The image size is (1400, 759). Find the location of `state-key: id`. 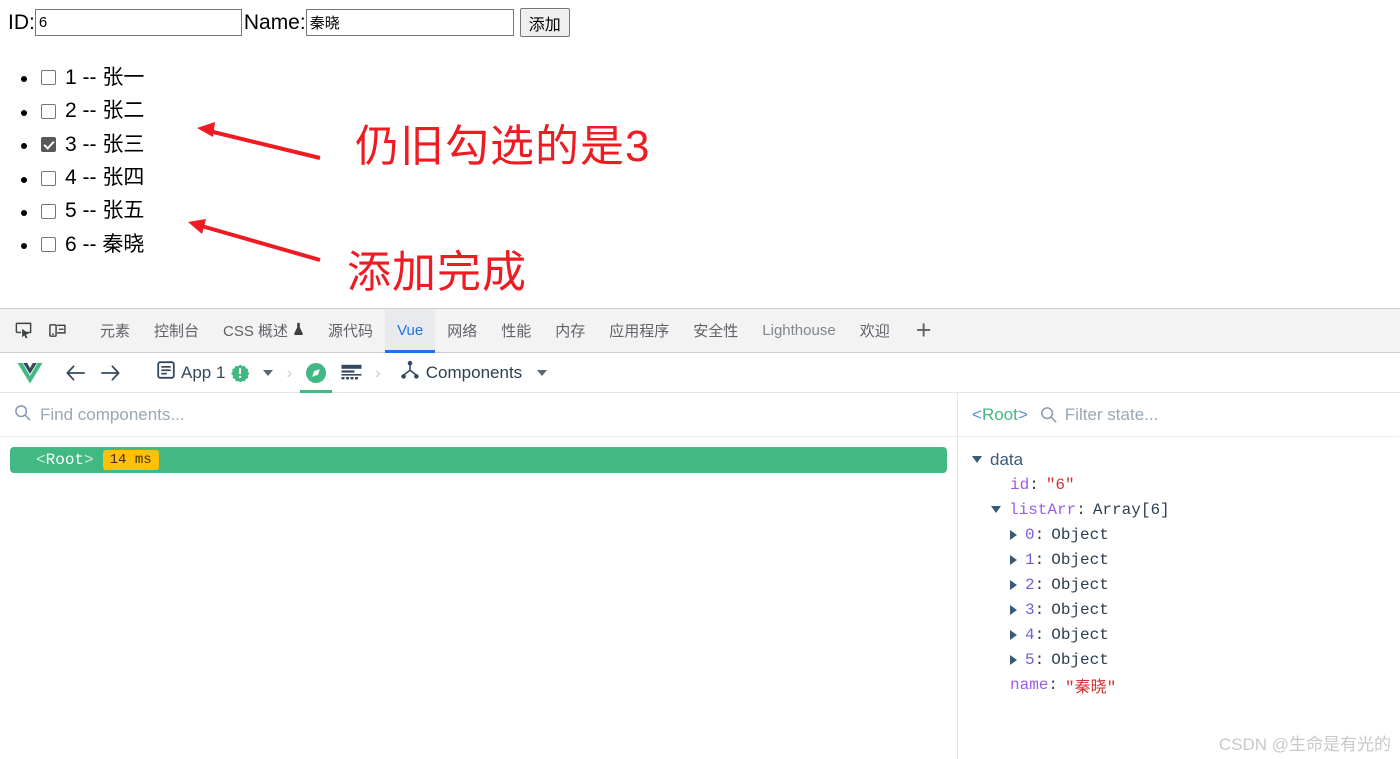

state-key: id is located at coordinates (1020, 484).